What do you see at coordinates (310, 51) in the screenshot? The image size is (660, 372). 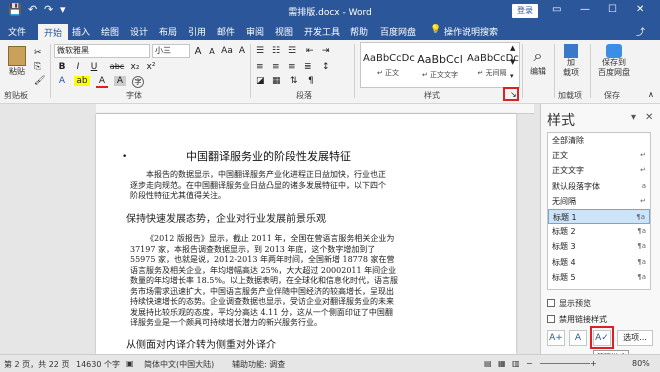 I see `decrease-indent-icon: ⇤` at bounding box center [310, 51].